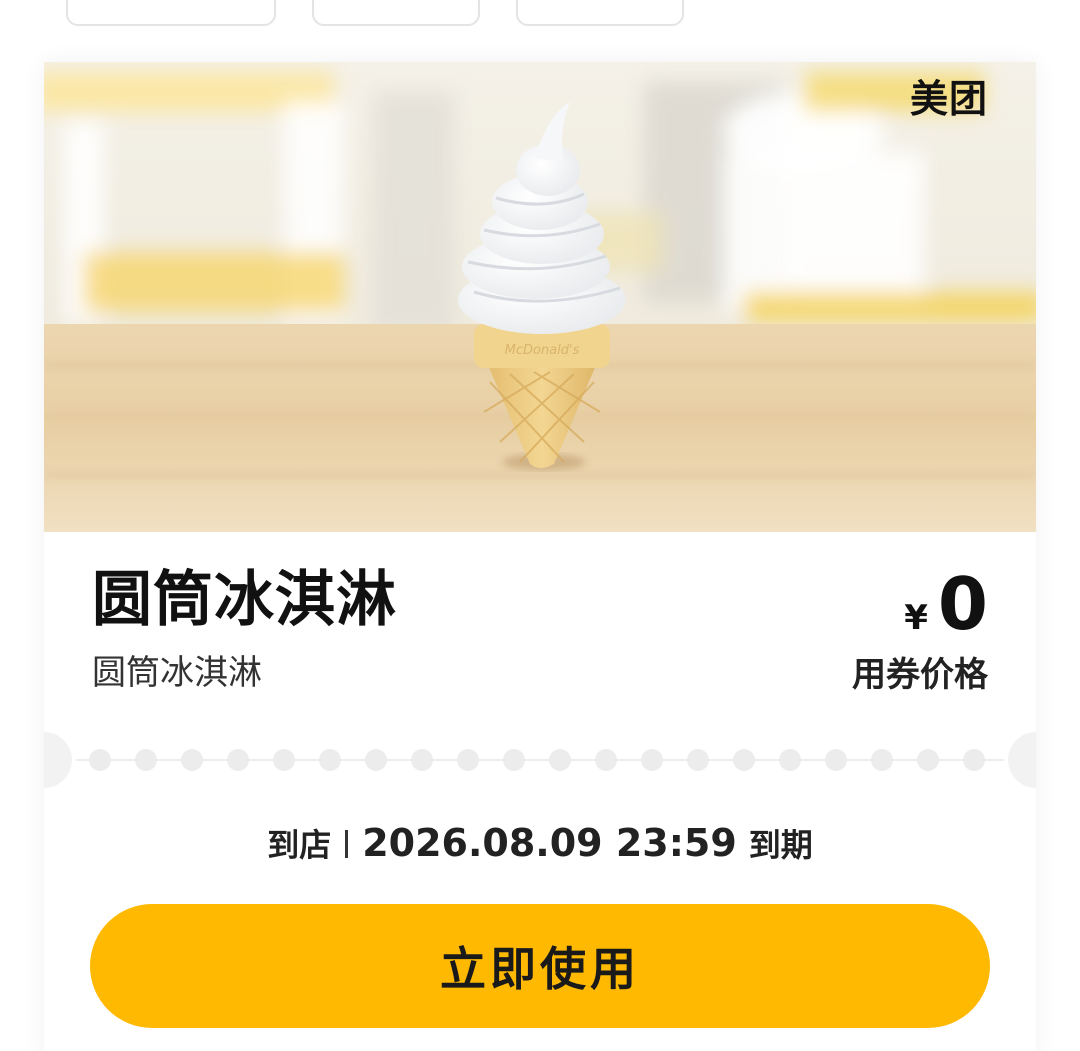  What do you see at coordinates (347, 844) in the screenshot?
I see `expiry-separator` at bounding box center [347, 844].